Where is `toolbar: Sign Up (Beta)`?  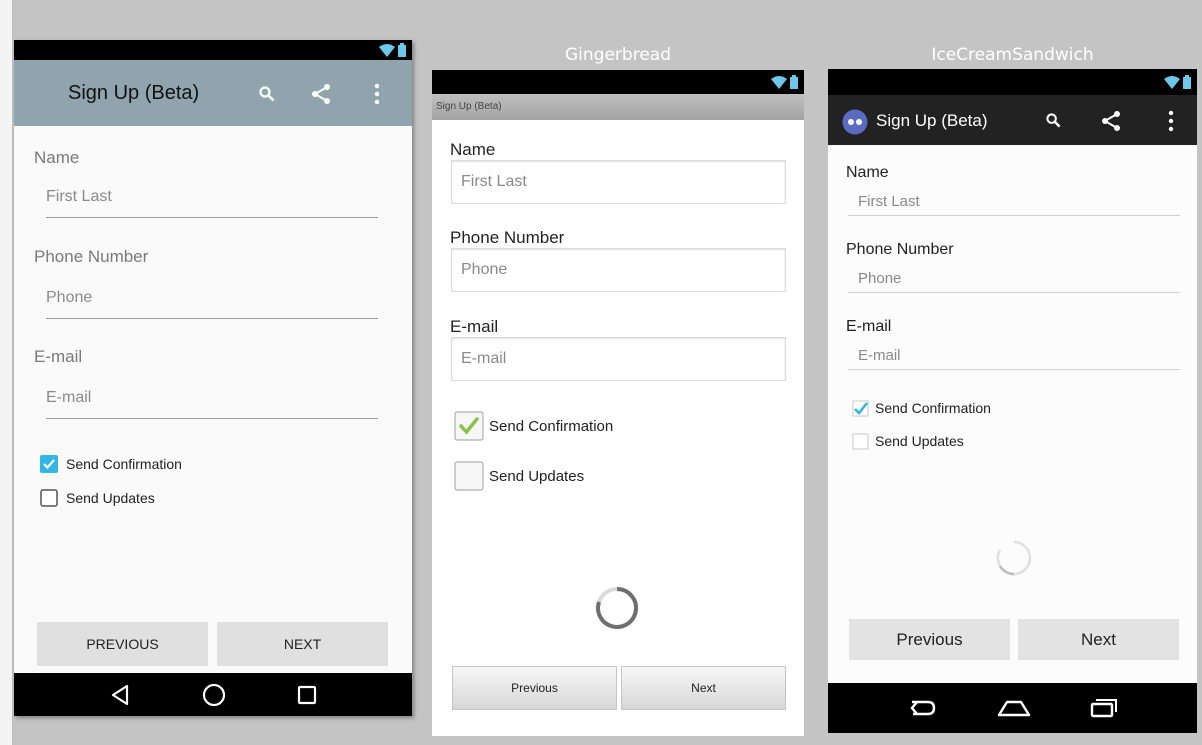
toolbar: Sign Up (Beta) is located at coordinates (213, 93).